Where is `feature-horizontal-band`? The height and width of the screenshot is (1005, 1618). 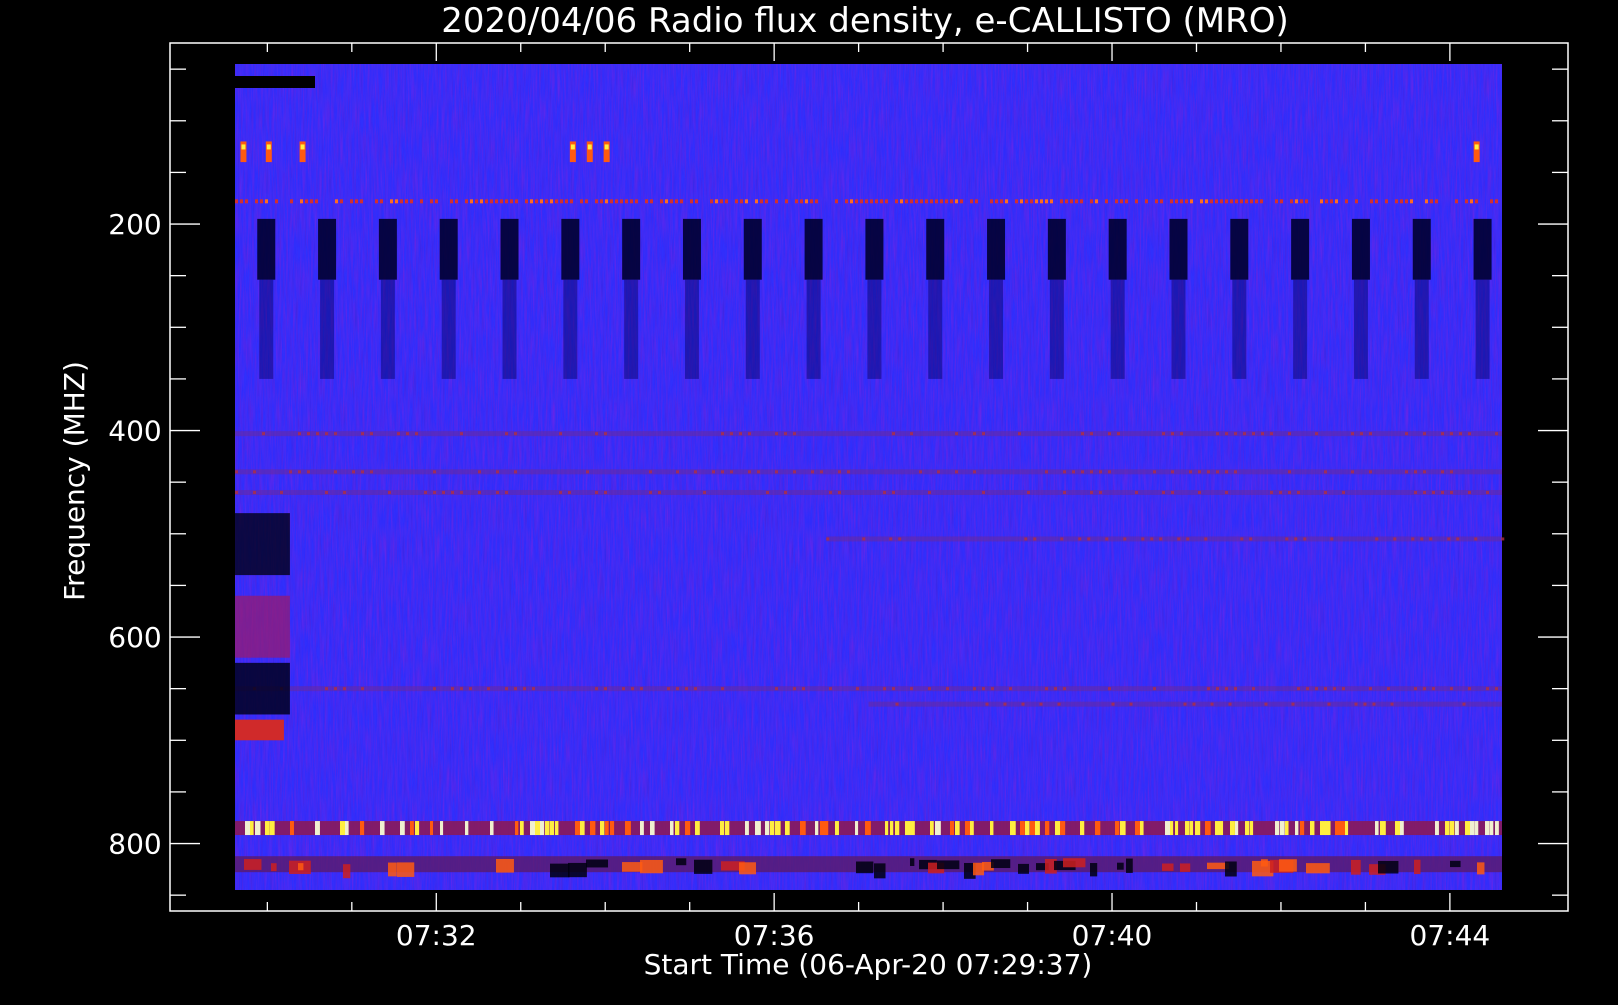
feature-horizontal-band is located at coordinates (868, 828).